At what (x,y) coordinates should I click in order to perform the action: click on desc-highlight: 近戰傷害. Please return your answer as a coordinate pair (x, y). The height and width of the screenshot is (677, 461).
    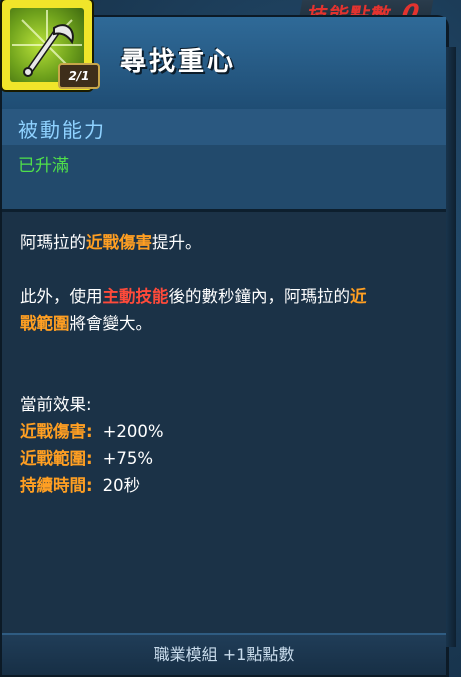
    Looking at the image, I should click on (119, 242).